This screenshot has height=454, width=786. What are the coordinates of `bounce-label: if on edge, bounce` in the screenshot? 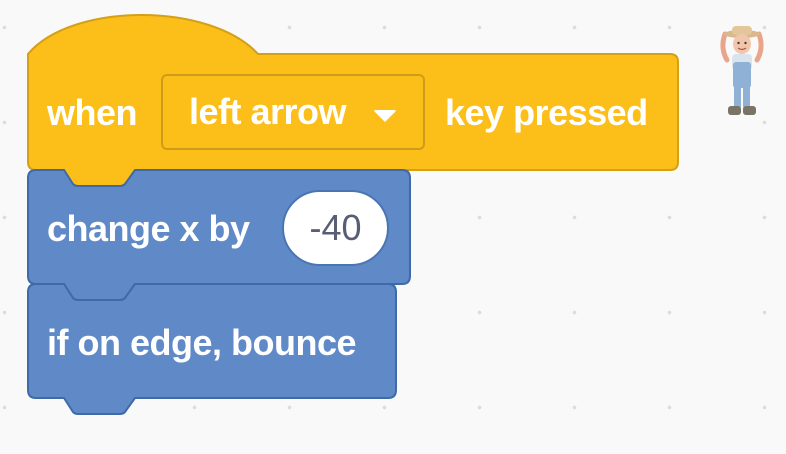 It's located at (202, 342).